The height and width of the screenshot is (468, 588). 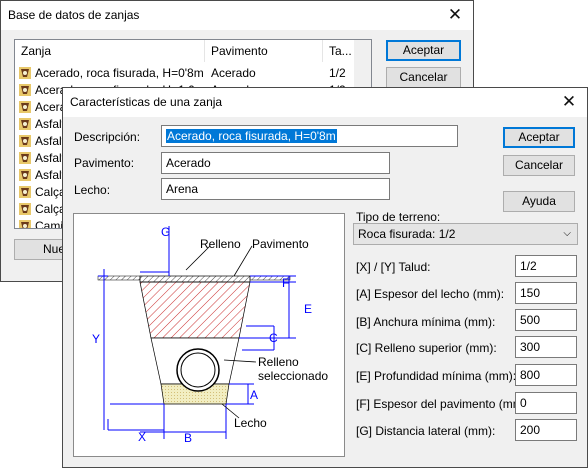 I want to click on list-item: Acerado, roca fisurada, H=0'8m, so click(x=111, y=73).